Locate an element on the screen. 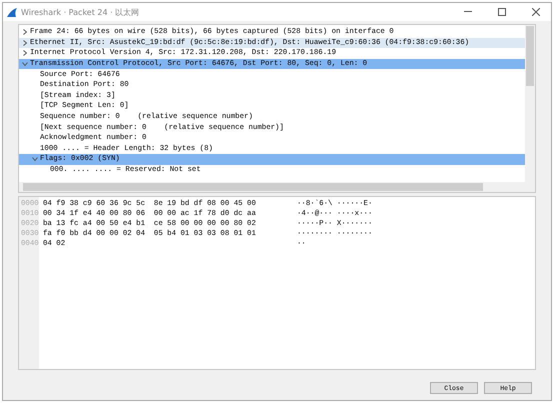 The width and height of the screenshot is (554, 403). maximize-icon is located at coordinates (502, 12).